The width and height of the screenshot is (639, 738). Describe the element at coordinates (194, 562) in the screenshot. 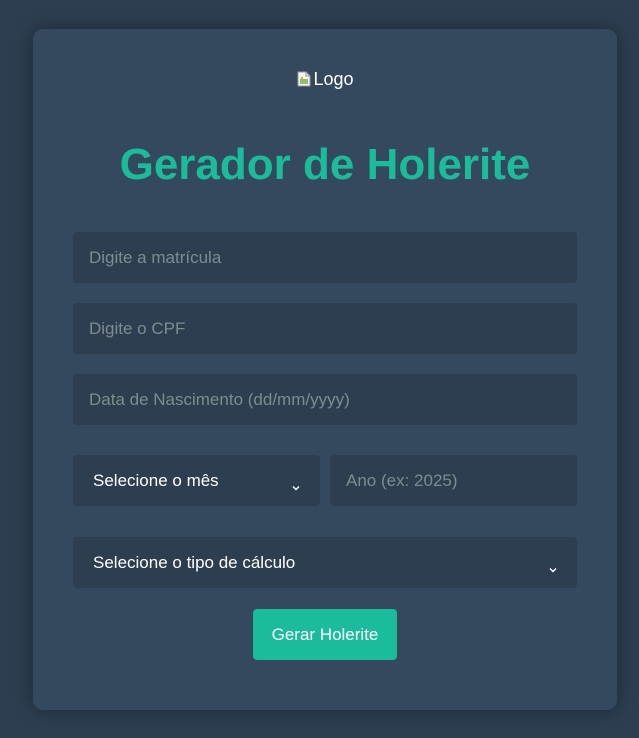

I see `tipo-calculo-select-value: Selecione o tipo de cálculo` at that location.